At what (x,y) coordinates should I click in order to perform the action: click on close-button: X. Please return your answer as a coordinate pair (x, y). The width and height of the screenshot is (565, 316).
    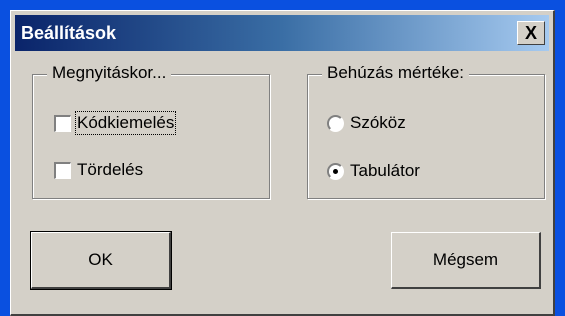
    Looking at the image, I should click on (531, 33).